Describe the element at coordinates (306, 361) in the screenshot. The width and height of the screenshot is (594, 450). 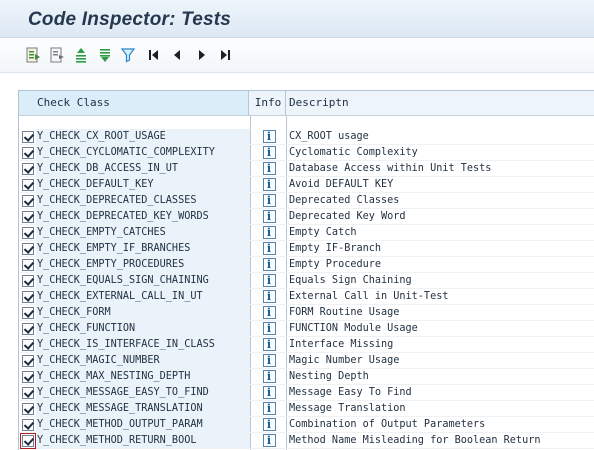
I see `table-row: Y_CHECK_MAGIC_NUMBER i Magic Number Usage` at that location.